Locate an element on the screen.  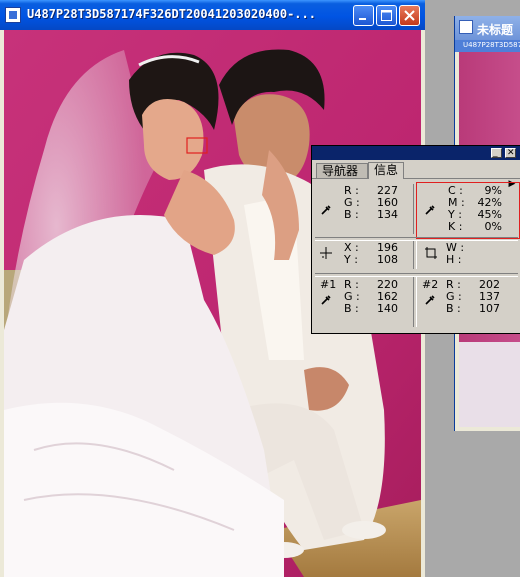
h-label: H : is located at coordinates (454, 259).